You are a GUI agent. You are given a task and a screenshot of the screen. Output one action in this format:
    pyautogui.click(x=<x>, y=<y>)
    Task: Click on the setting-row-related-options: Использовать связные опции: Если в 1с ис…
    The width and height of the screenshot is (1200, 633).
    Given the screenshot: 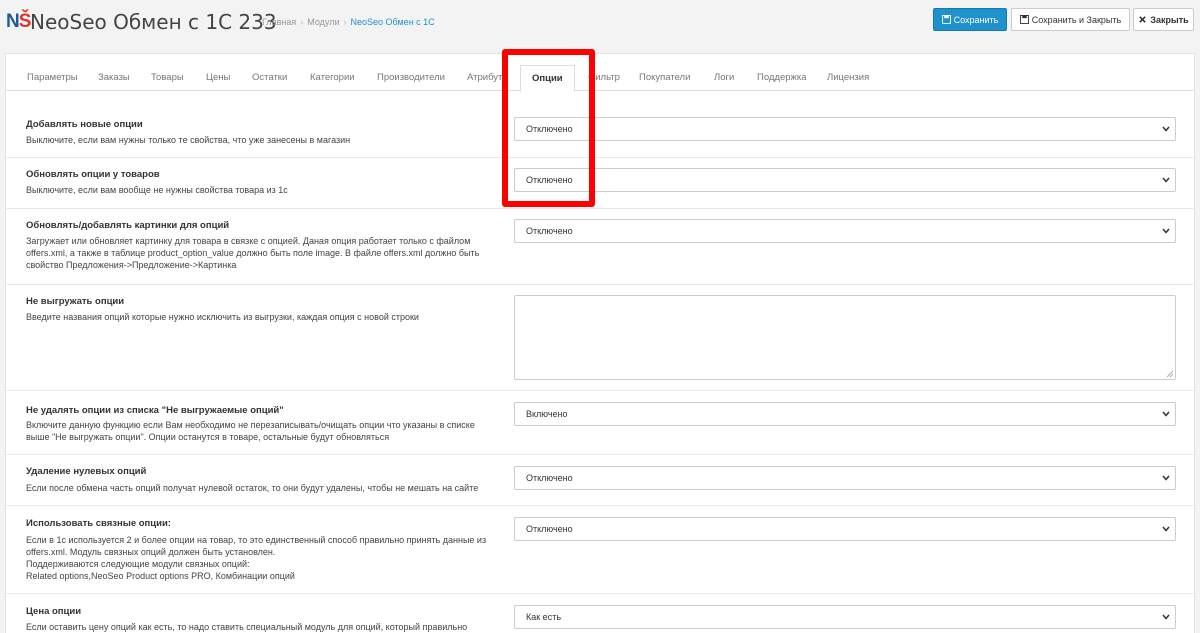 What is the action you would take?
    pyautogui.click(x=600, y=550)
    